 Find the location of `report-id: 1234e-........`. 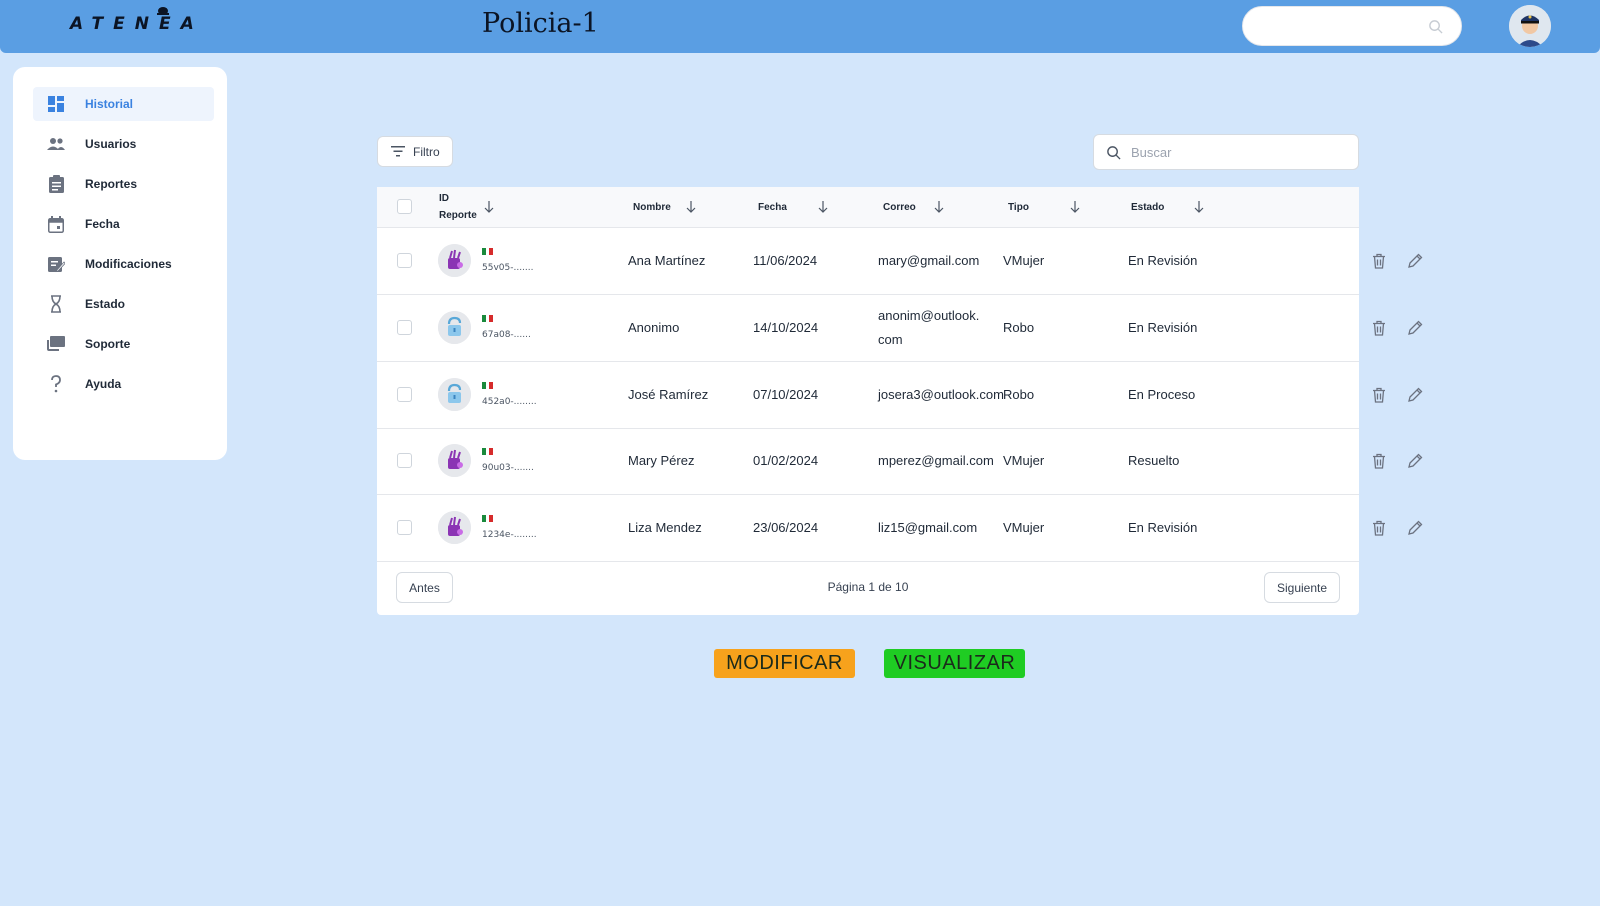

report-id: 1234e-........ is located at coordinates (509, 535).